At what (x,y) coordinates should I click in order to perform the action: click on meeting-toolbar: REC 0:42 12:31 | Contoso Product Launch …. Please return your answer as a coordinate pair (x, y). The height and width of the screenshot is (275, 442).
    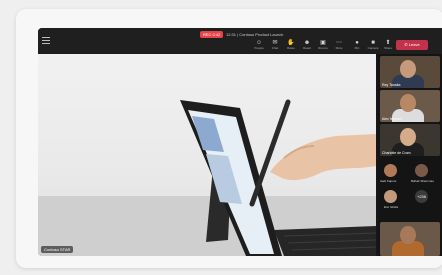
    Looking at the image, I should click on (240, 41).